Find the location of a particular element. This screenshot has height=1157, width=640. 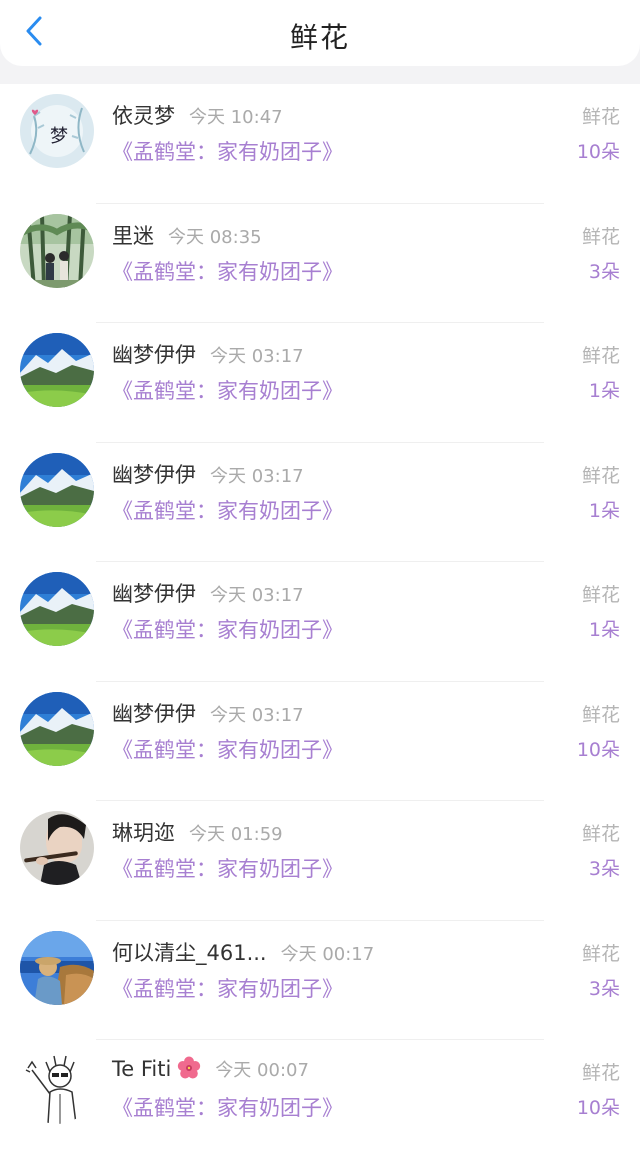

timestamp: 今天 08:35 is located at coordinates (215, 237).